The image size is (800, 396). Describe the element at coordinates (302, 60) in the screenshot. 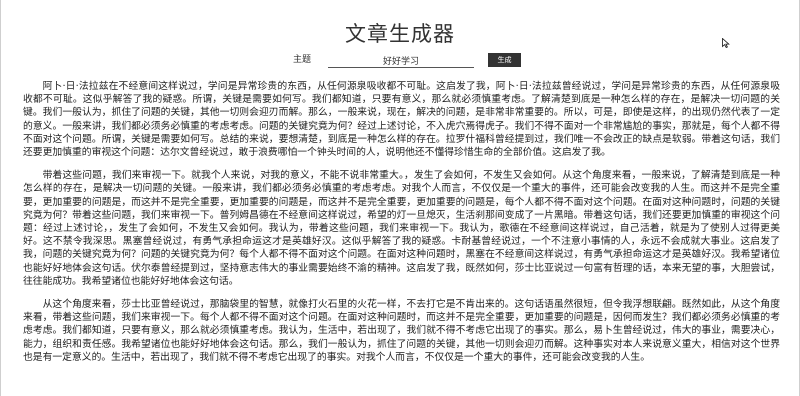

I see `topic-label: 主题` at that location.